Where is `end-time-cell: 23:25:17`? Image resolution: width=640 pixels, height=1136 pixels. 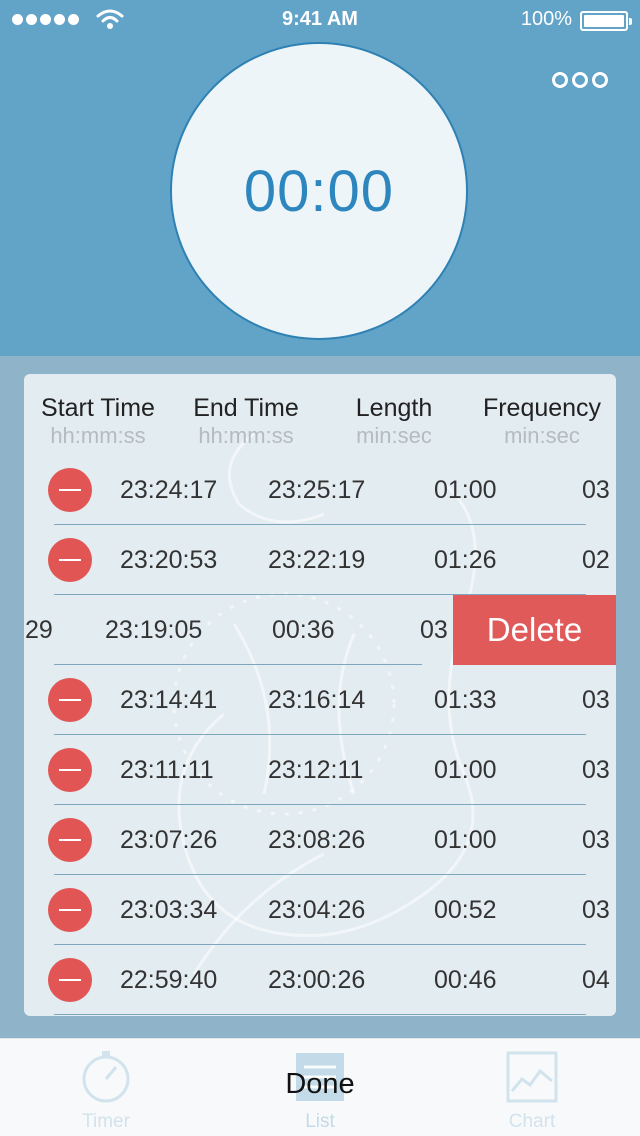
end-time-cell: 23:25:17 is located at coordinates (317, 490).